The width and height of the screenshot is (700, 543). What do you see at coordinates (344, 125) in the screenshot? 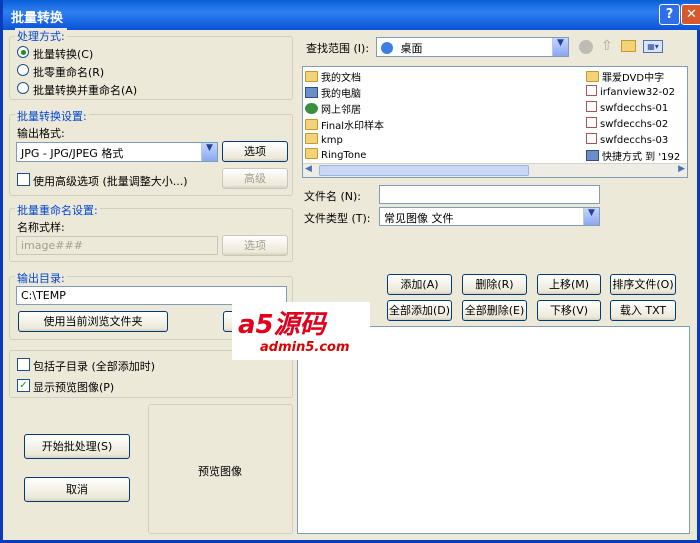
I see `file-item: Final水印样本` at bounding box center [344, 125].